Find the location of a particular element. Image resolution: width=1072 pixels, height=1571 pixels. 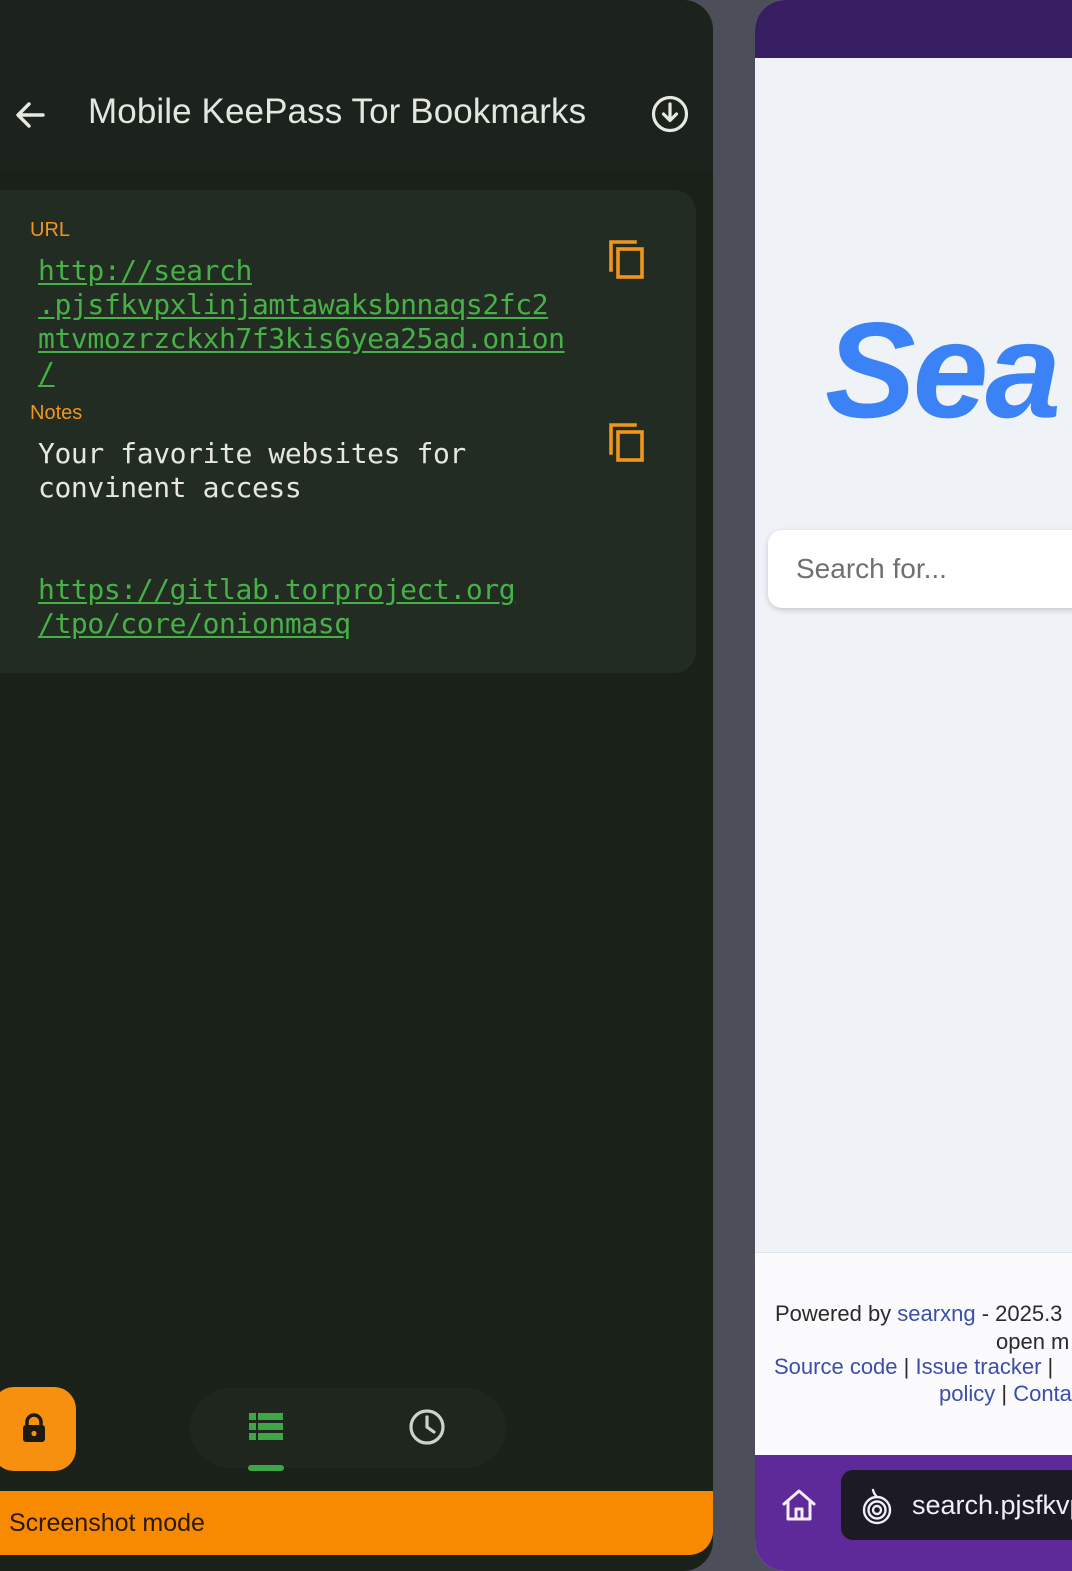

searxng-link: searxng is located at coordinates (936, 1313).